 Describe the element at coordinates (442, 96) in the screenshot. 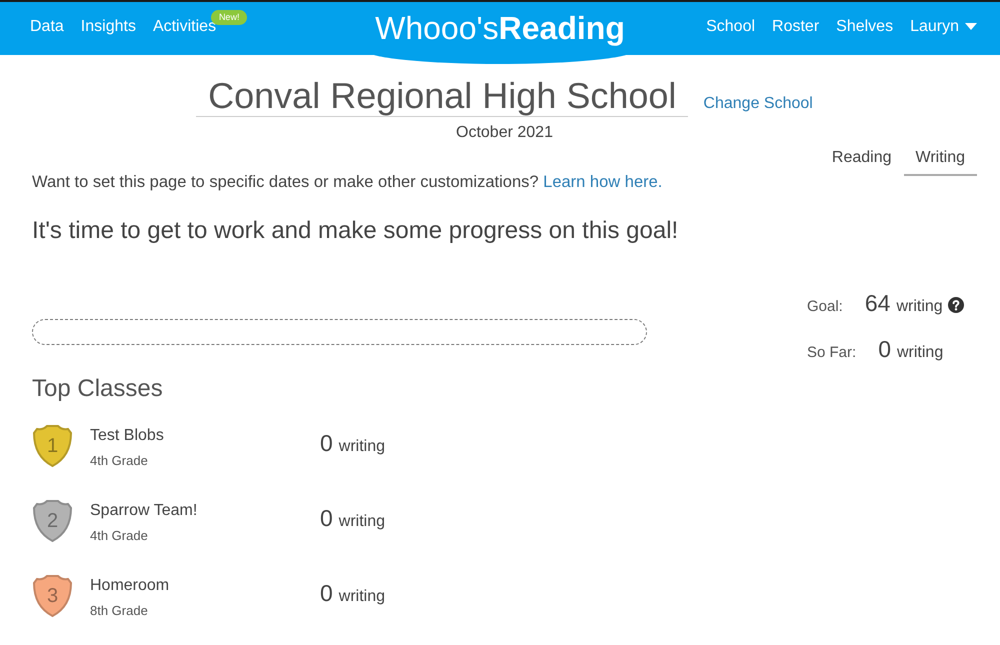

I see `school-name-title: Conval Regional High School` at that location.